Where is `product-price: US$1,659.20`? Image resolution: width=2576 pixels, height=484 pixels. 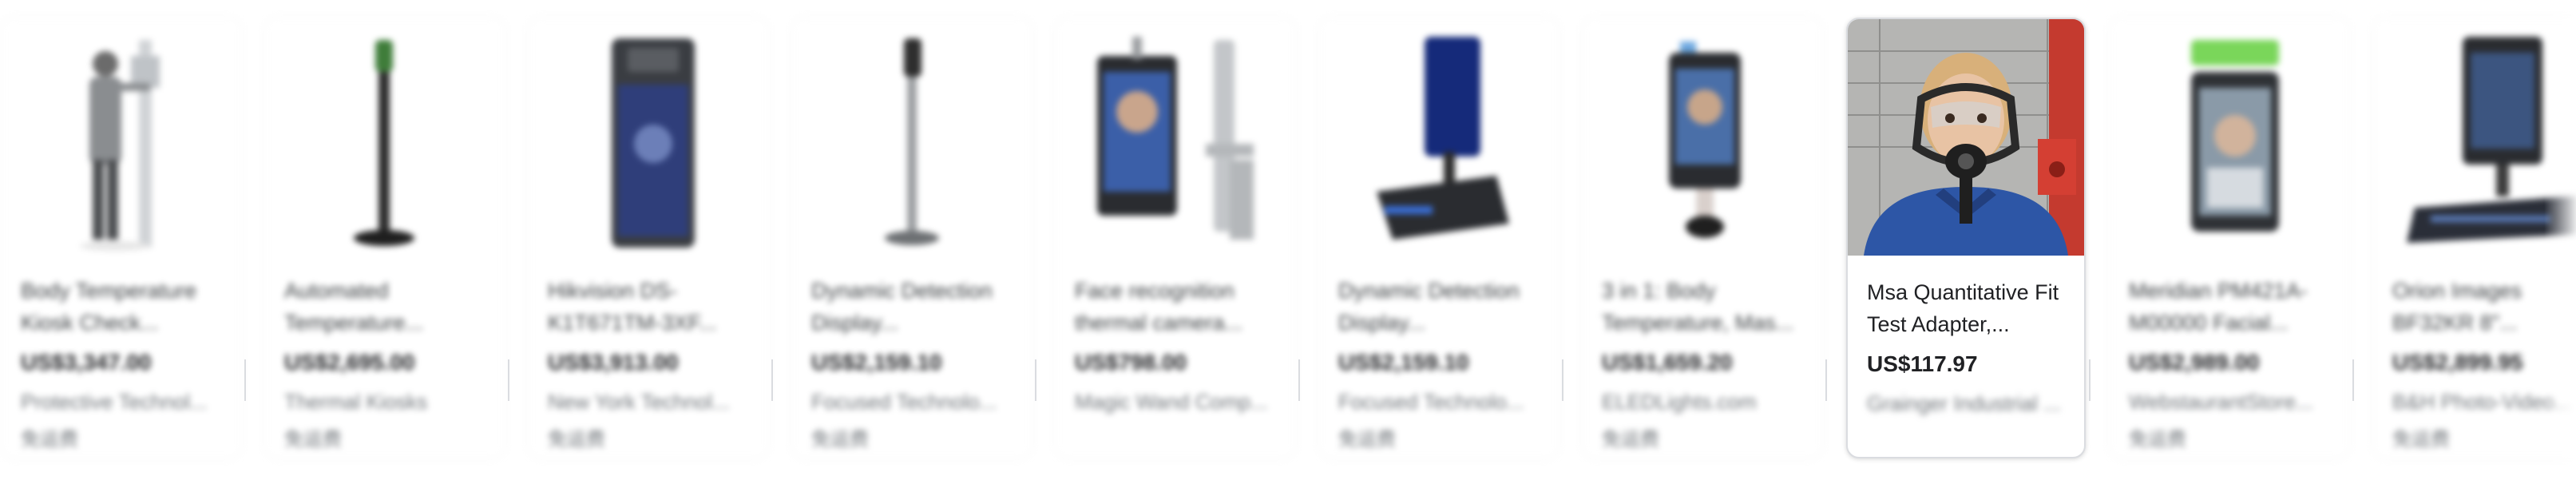
product-price: US$1,659.20 is located at coordinates (1667, 362).